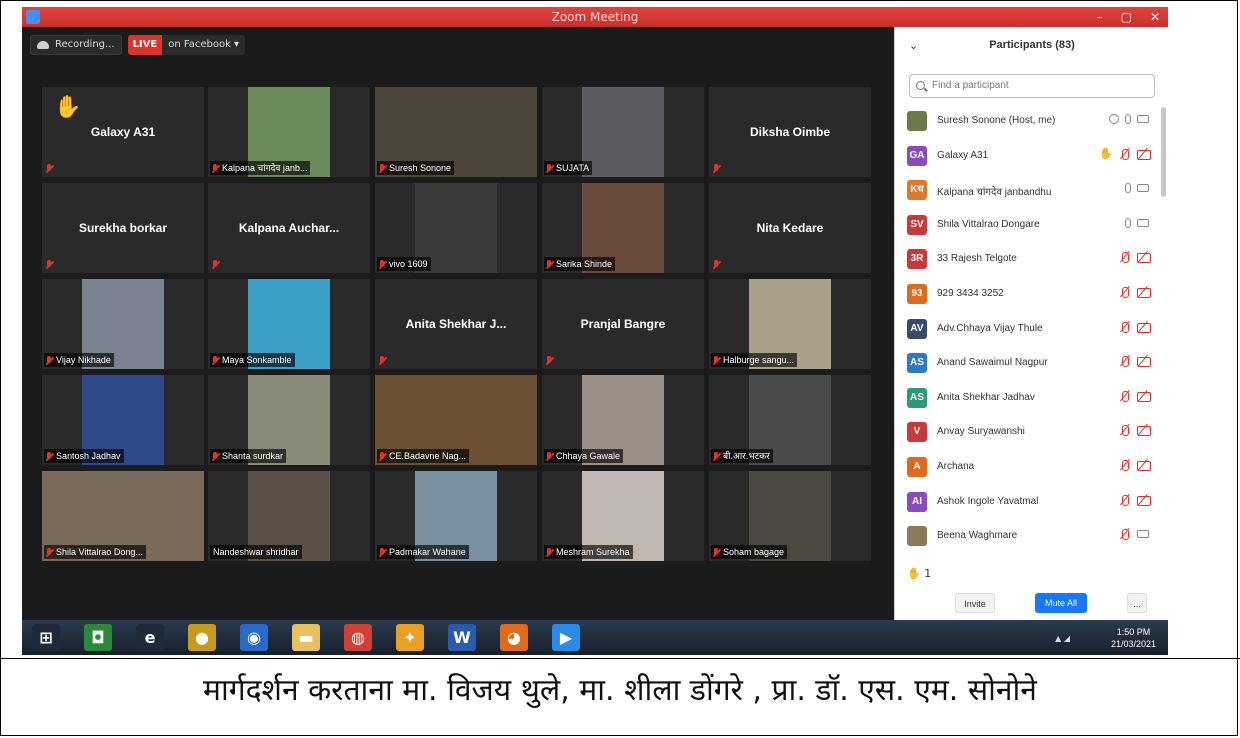 The image size is (1240, 738). I want to click on participant-video-tile: Surekha borkar, so click(123, 228).